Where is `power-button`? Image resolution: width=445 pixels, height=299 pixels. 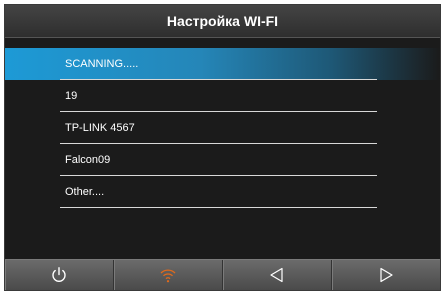
power-button is located at coordinates (59, 275).